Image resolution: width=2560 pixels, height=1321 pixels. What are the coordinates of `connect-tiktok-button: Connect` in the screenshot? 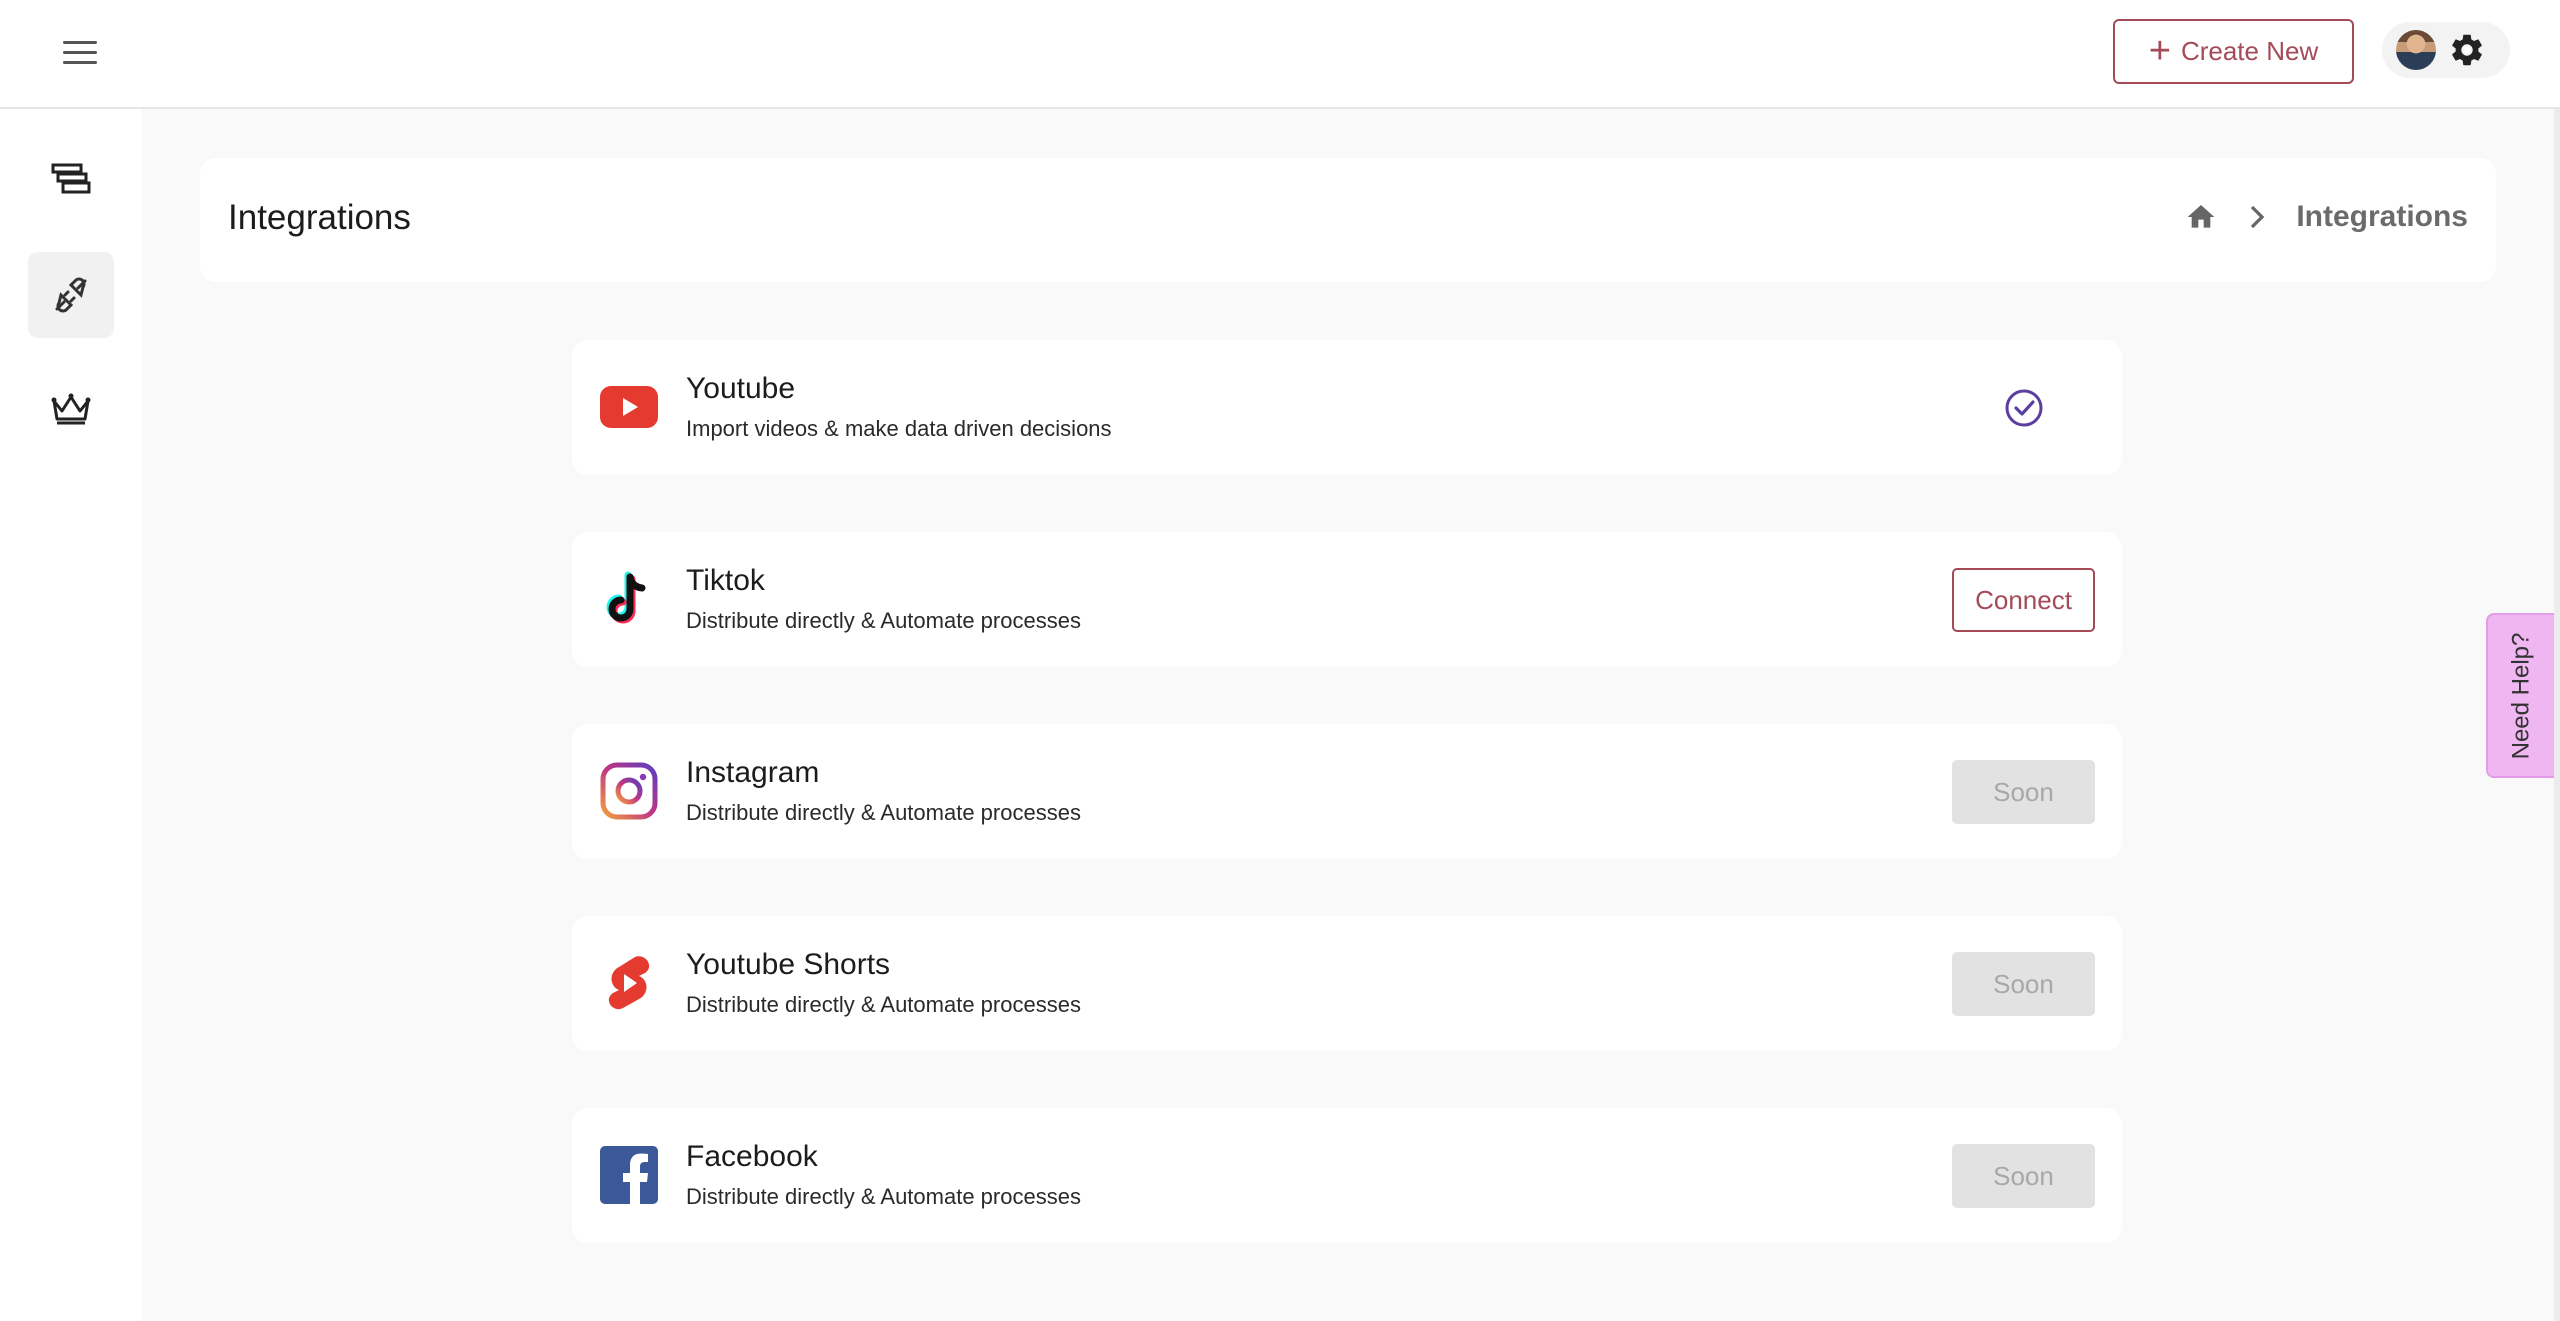 It's located at (2023, 600).